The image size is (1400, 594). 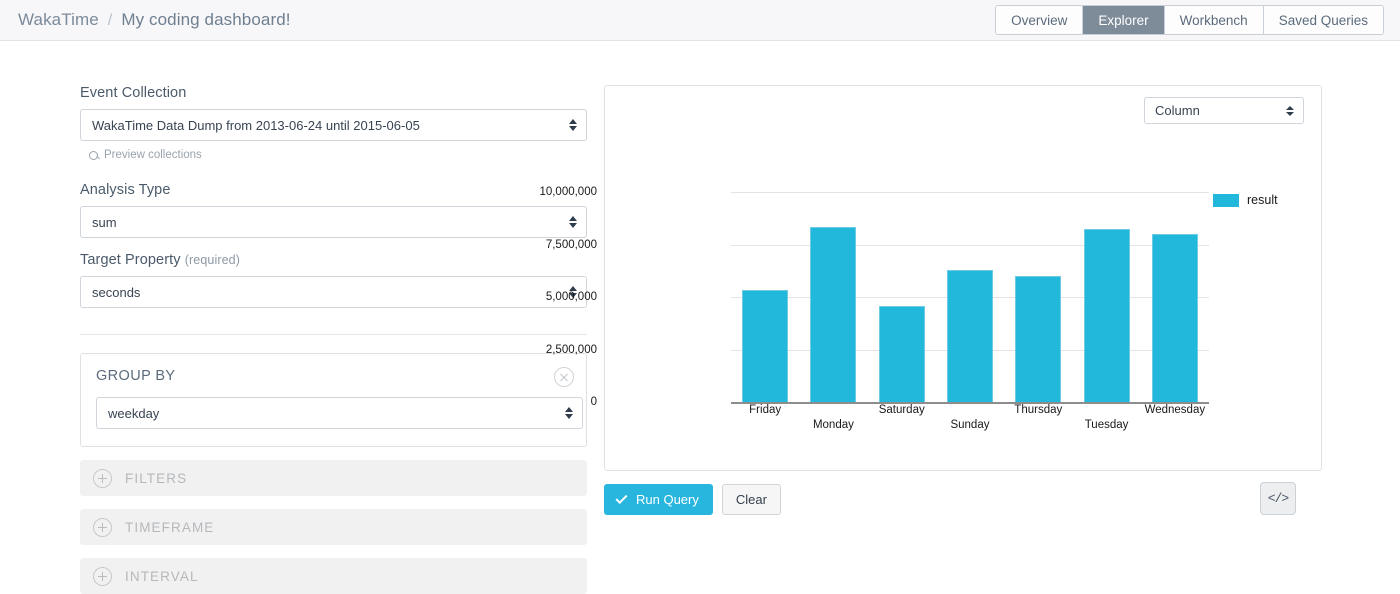 I want to click on bar-series, so click(x=970, y=297).